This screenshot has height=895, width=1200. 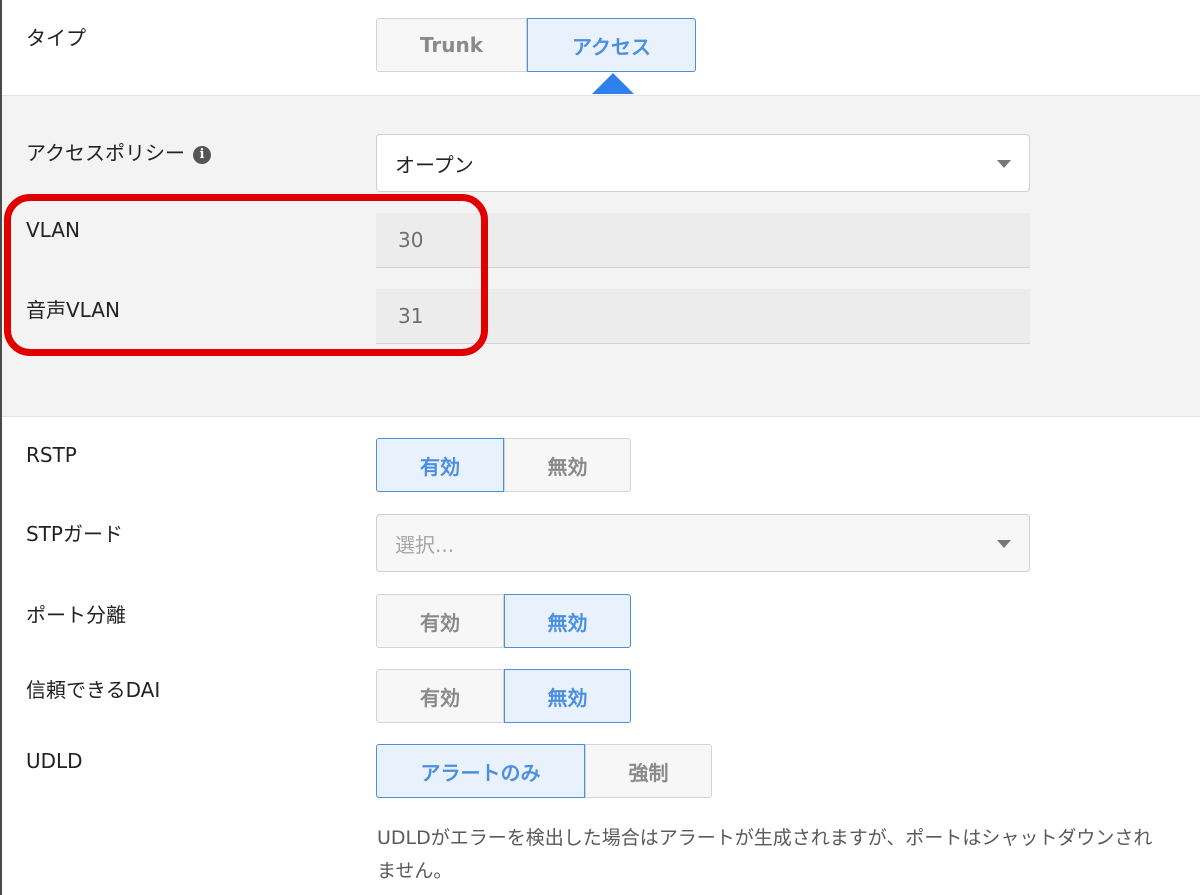 I want to click on panel-pointer-caret-icon, so click(x=613, y=83).